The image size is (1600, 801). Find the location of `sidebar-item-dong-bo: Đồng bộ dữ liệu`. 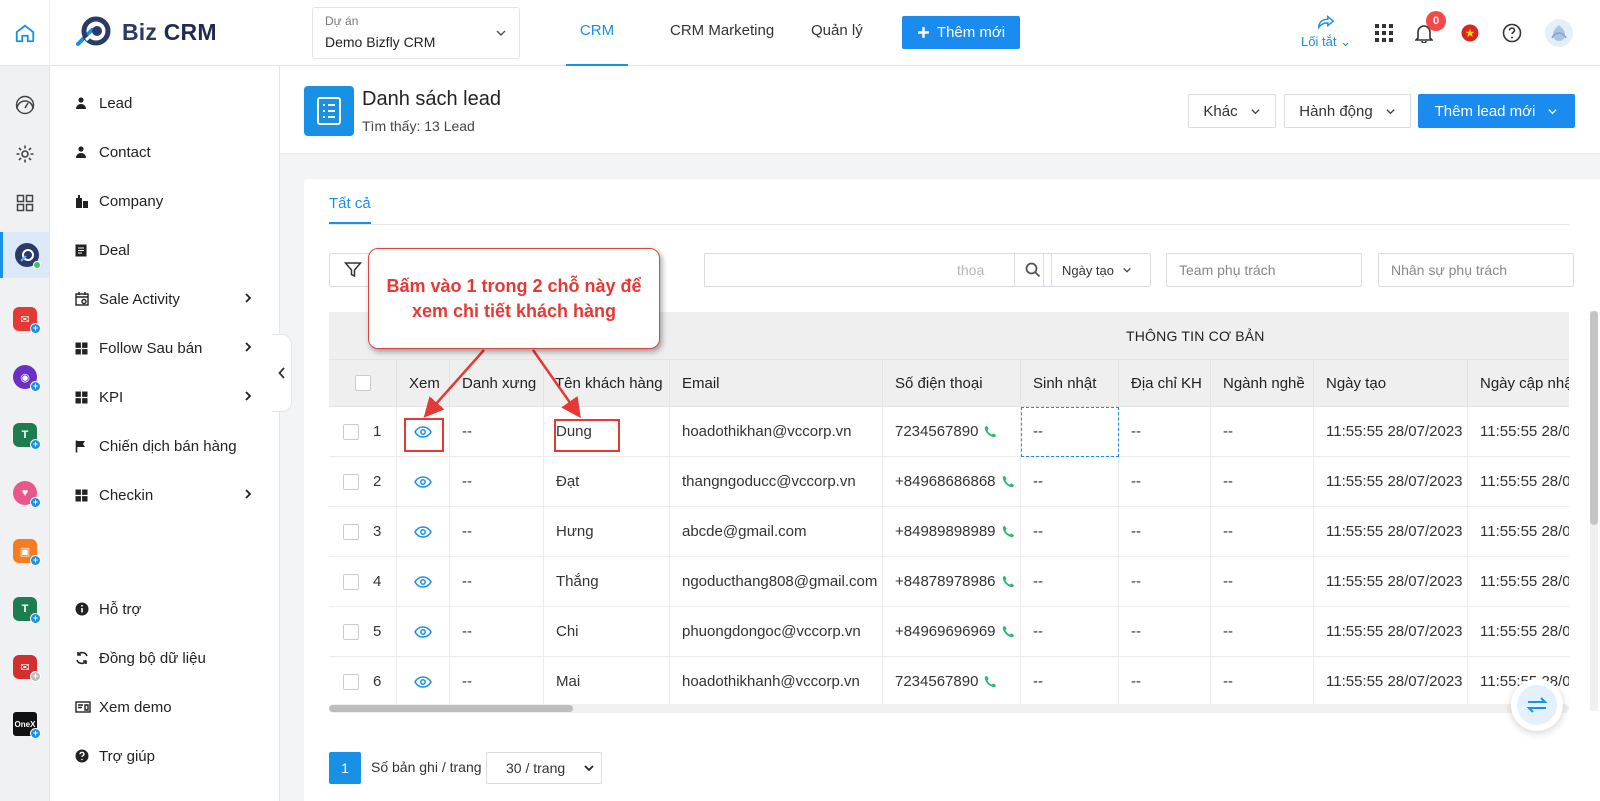

sidebar-item-dong-bo: Đồng bộ dữ liệu is located at coordinates (175, 658).